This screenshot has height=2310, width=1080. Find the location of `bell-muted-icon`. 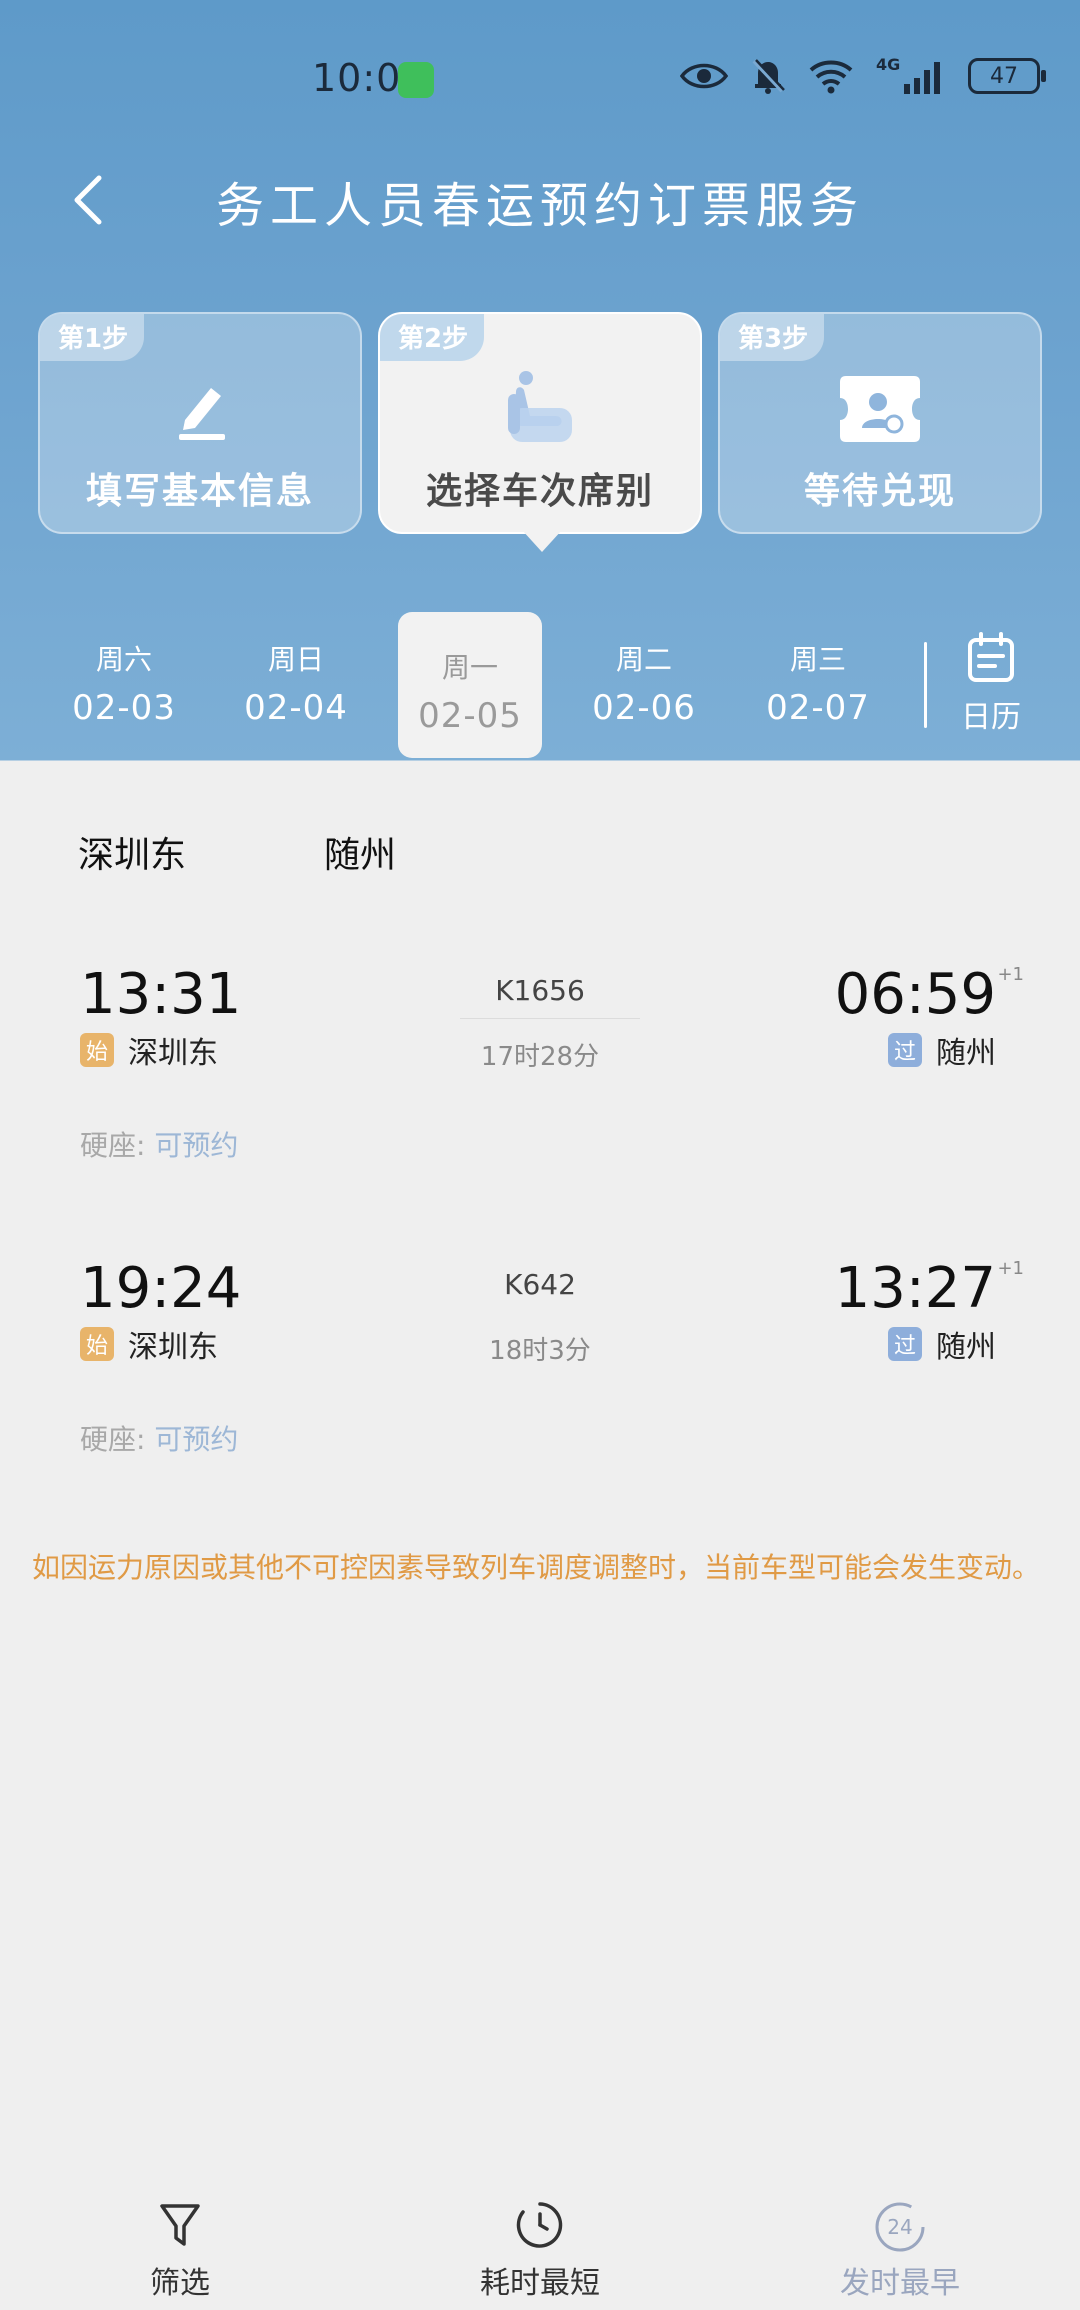

bell-muted-icon is located at coordinates (768, 76).